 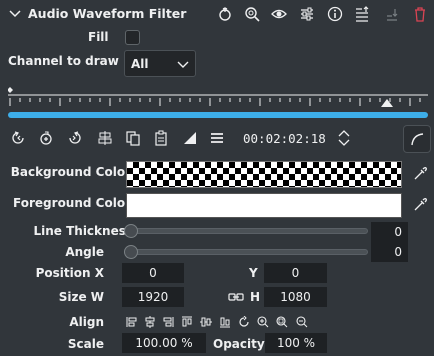 What do you see at coordinates (246, 252) in the screenshot?
I see `angle-slider` at bounding box center [246, 252].